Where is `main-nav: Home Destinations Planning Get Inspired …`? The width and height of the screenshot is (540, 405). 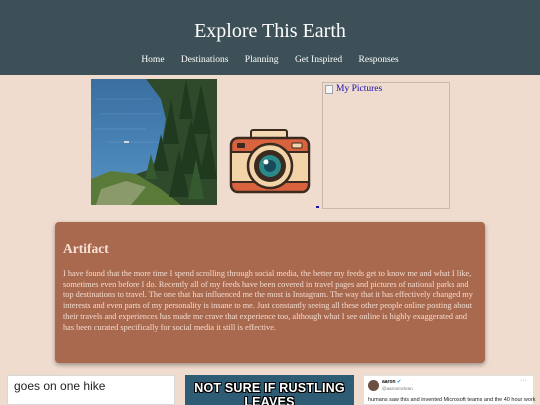 main-nav: Home Destinations Planning Get Inspired … is located at coordinates (270, 60).